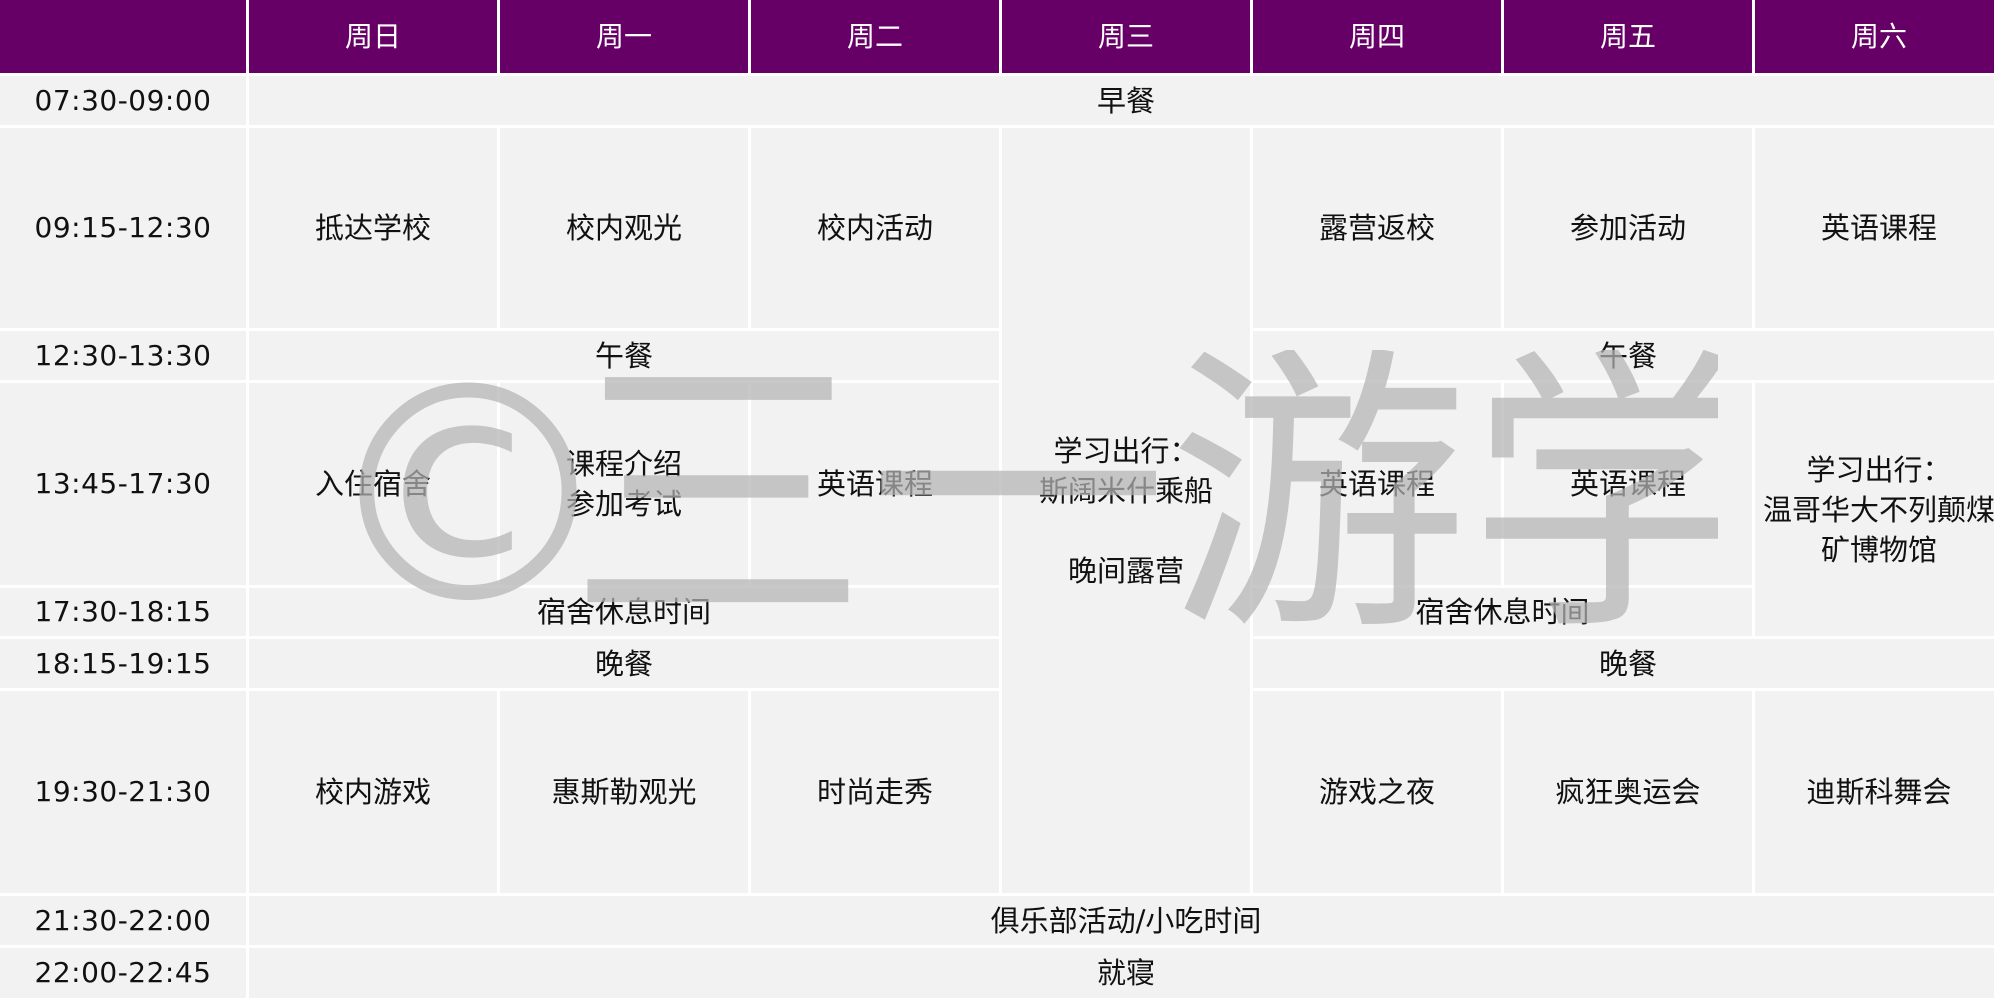  Describe the element at coordinates (373, 792) in the screenshot. I see `evening-sunday-cell: 校内游戏` at that location.